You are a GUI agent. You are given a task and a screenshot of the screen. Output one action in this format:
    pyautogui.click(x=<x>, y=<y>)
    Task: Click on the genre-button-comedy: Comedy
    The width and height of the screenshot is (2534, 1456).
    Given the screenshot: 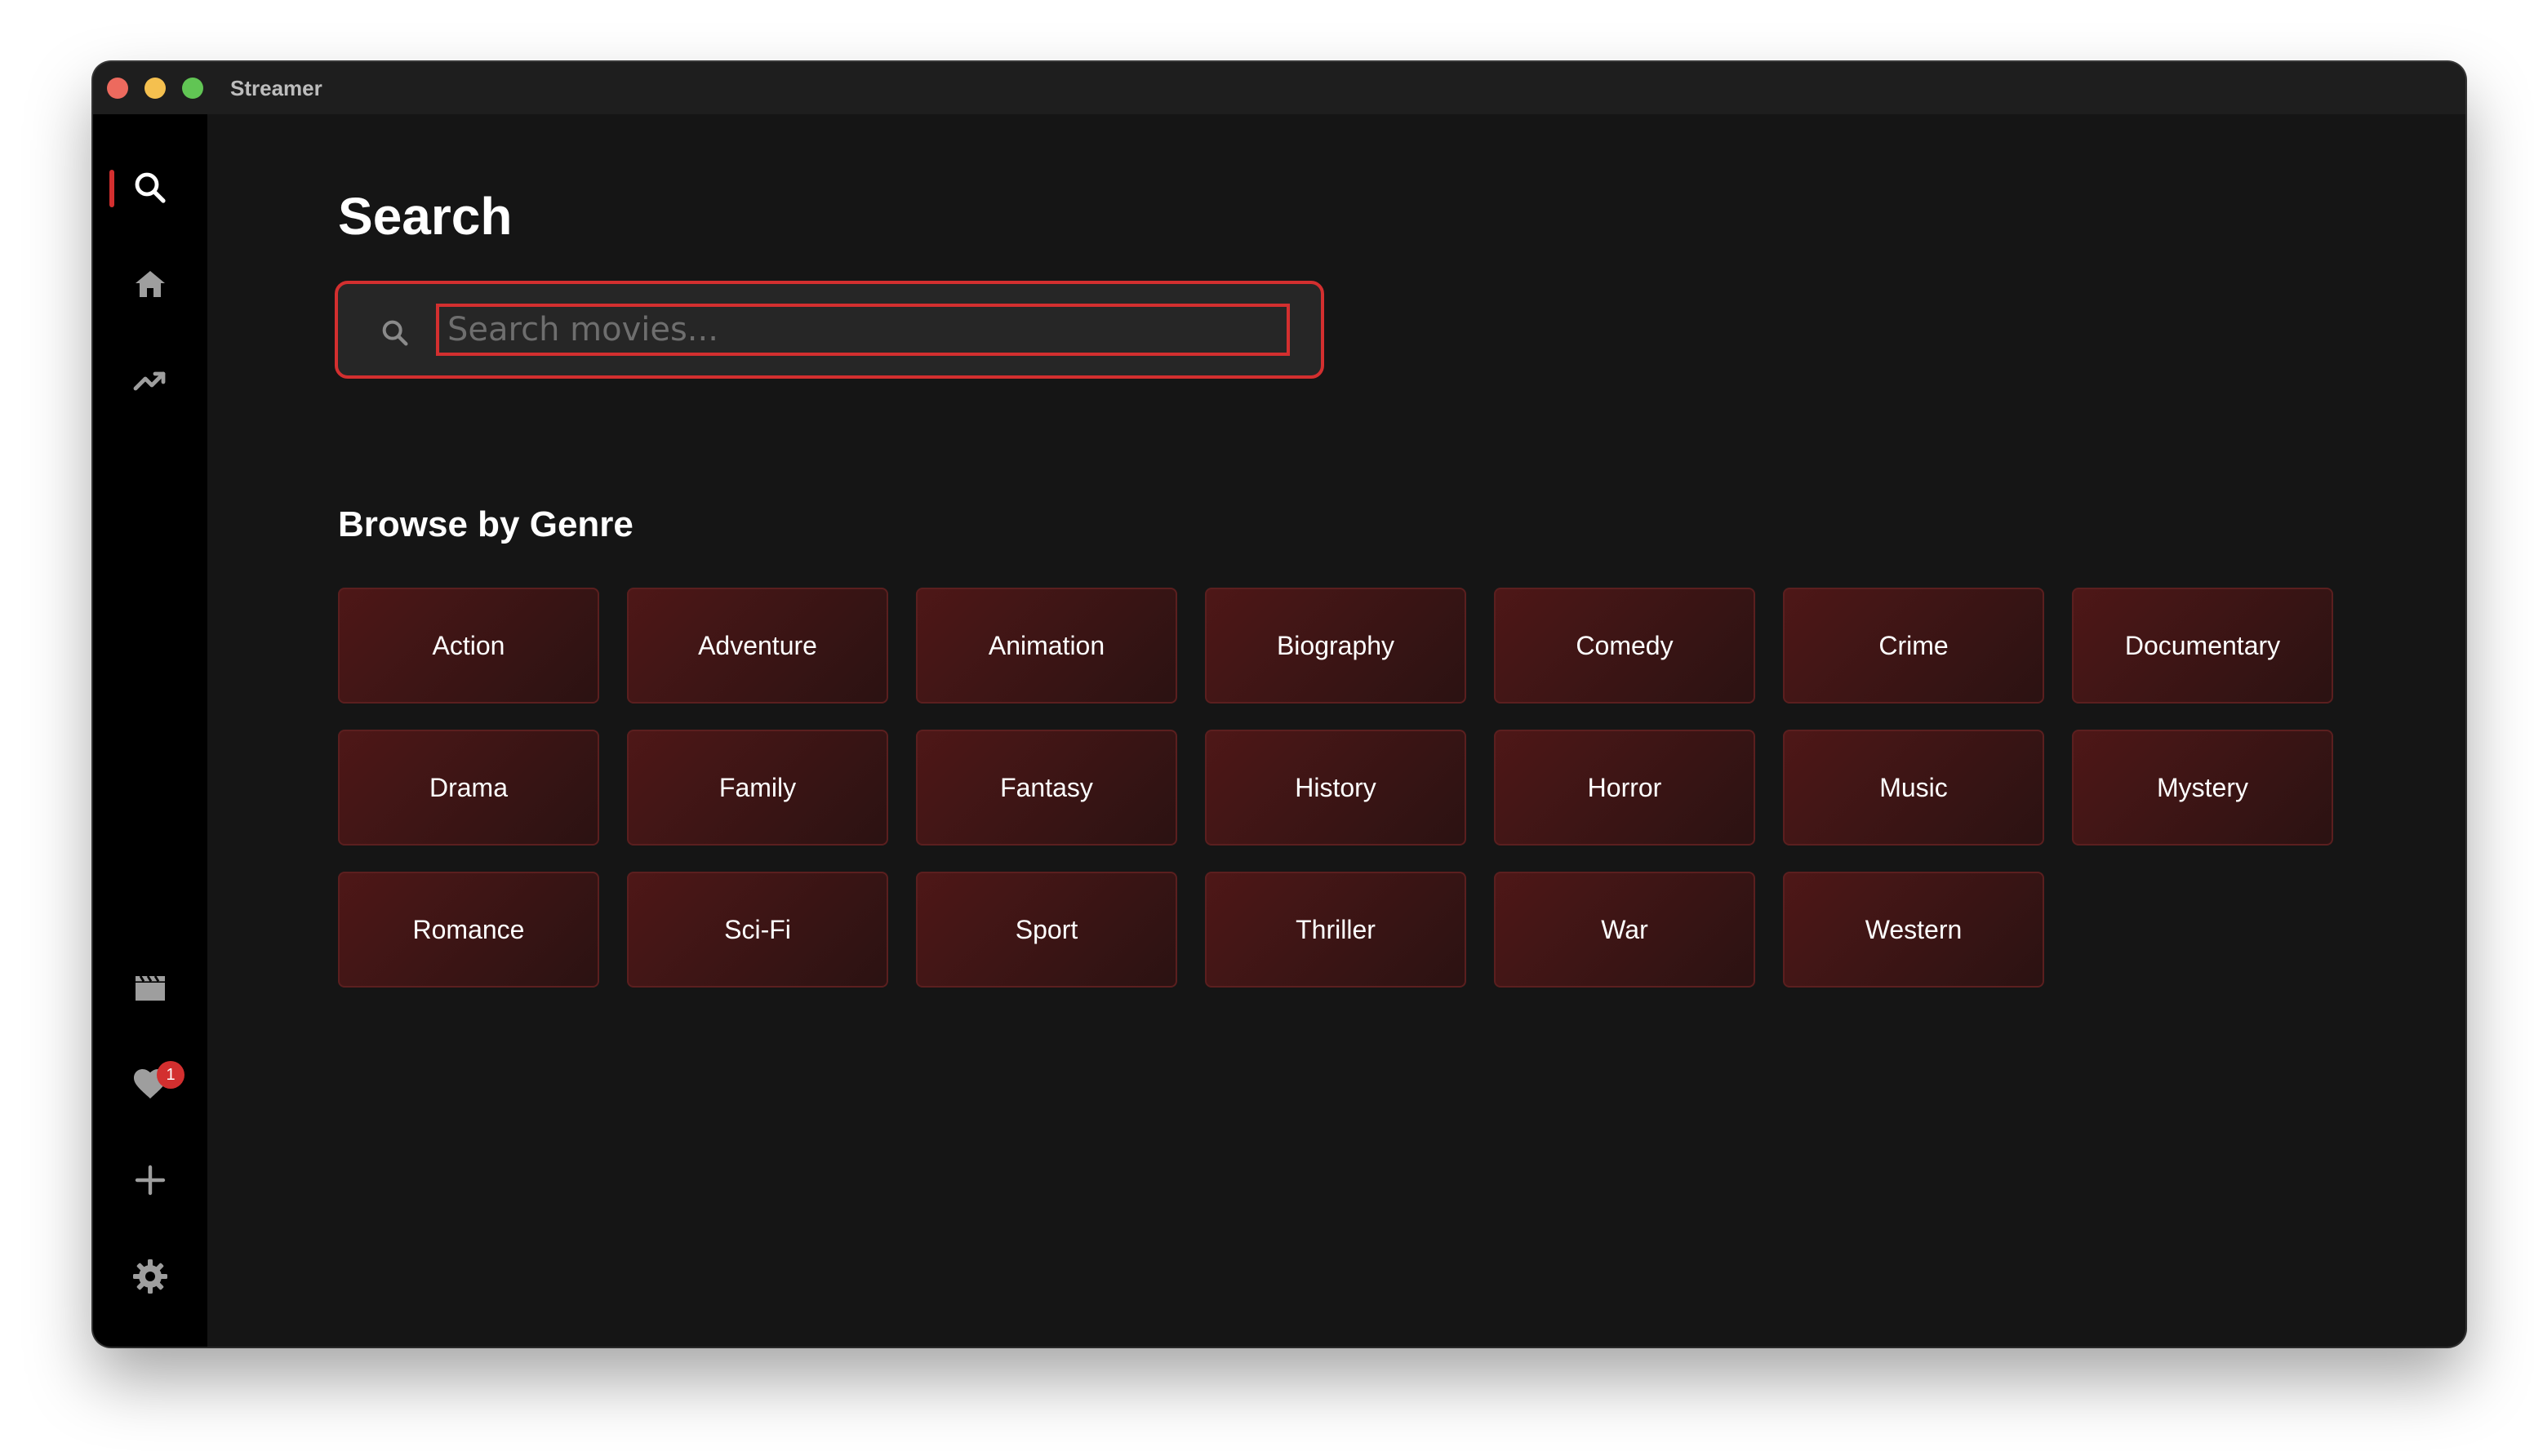 What is the action you would take?
    pyautogui.click(x=1624, y=646)
    